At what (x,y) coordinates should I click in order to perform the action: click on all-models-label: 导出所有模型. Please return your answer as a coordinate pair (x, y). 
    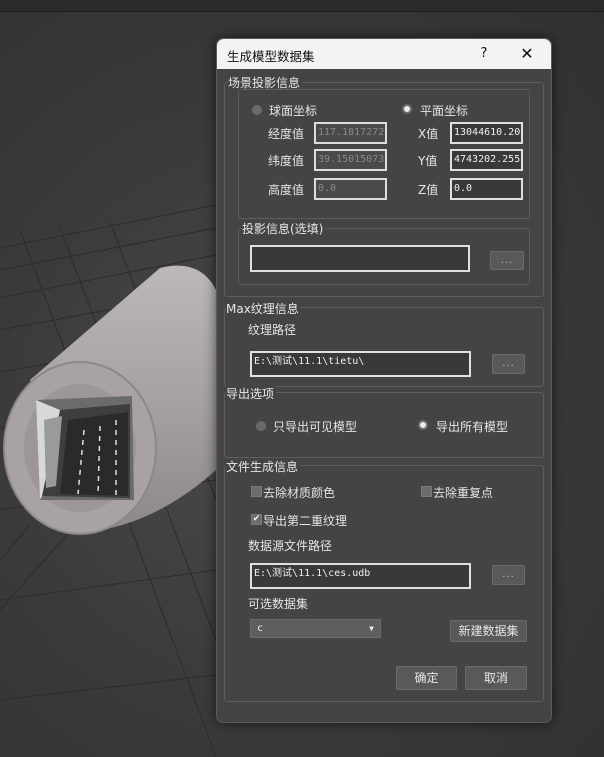
    Looking at the image, I should click on (472, 427).